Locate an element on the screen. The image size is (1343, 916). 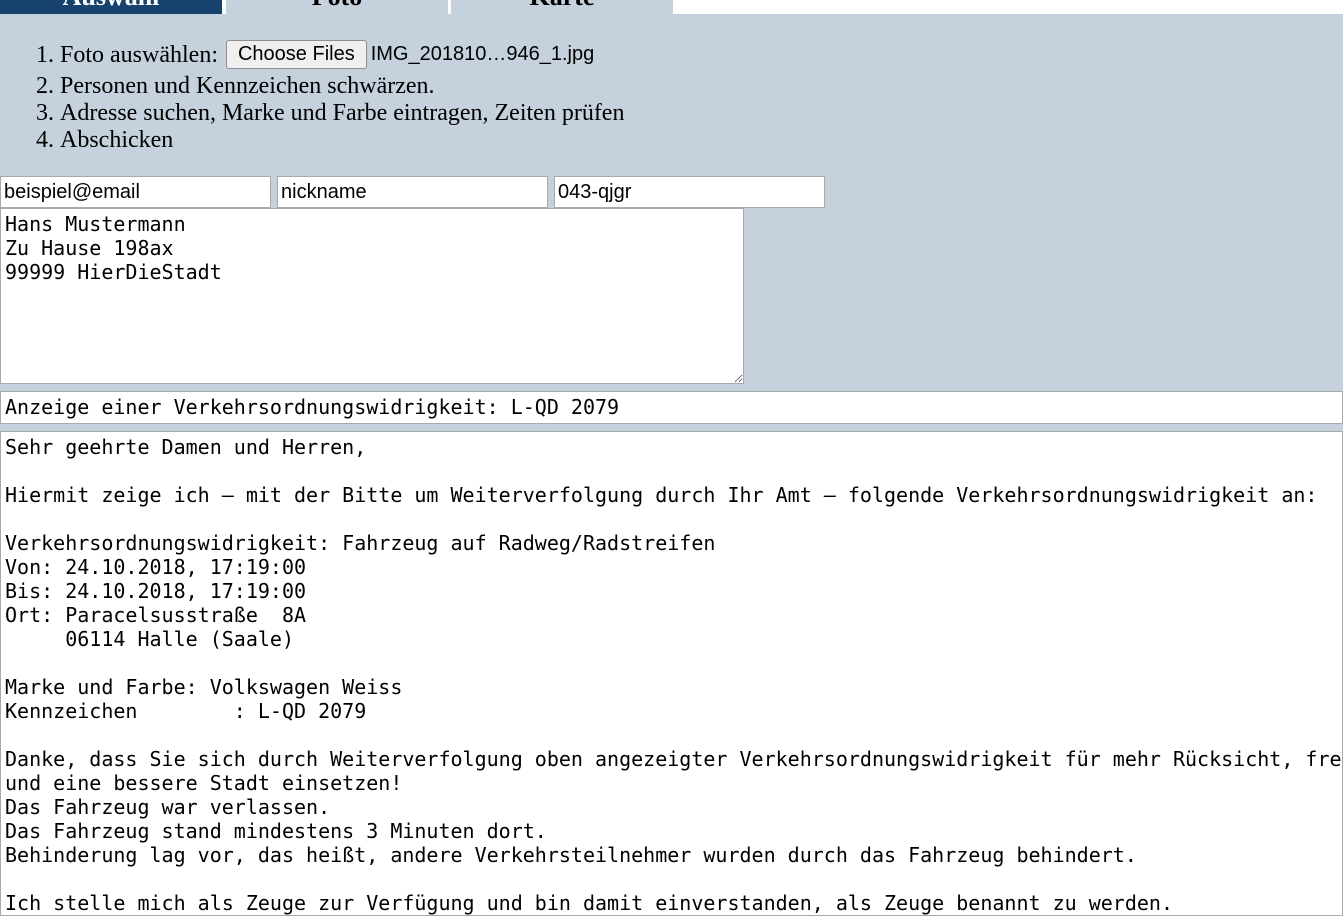
tab-karte-label: Karte is located at coordinates (562, 5).